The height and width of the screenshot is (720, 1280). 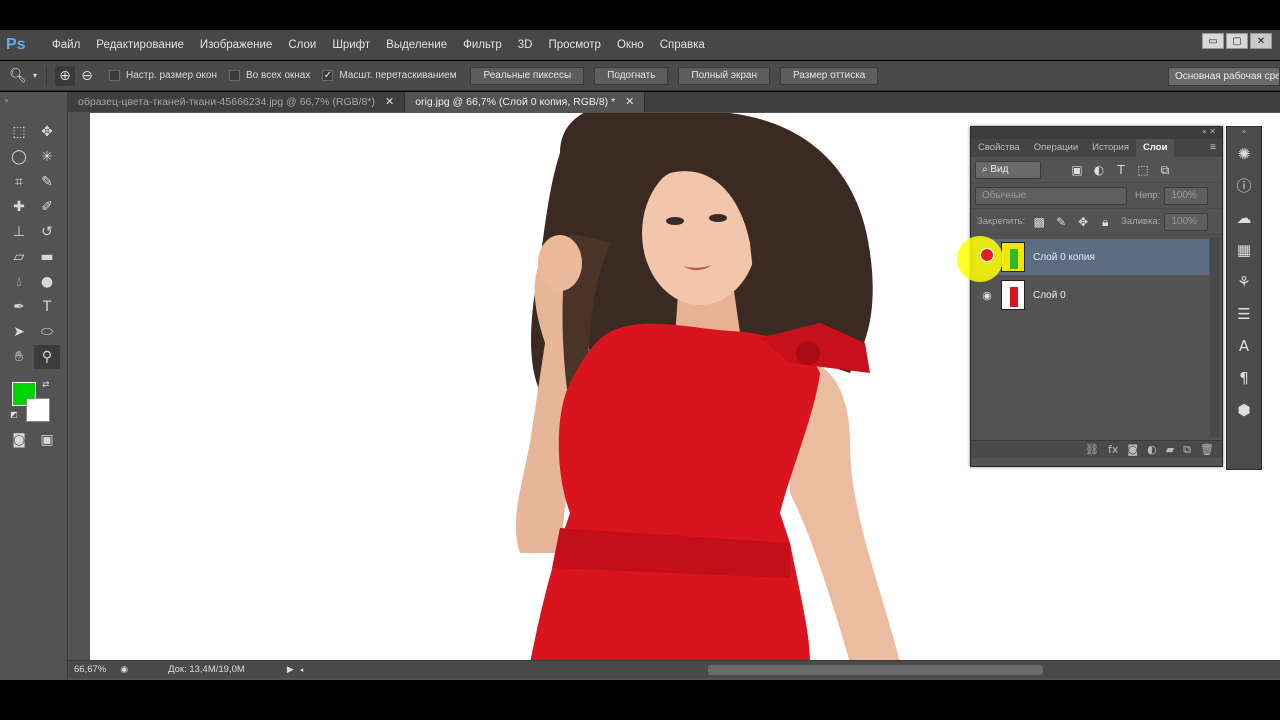 What do you see at coordinates (46, 385) in the screenshot?
I see `swap-colors-icon: ⇄` at bounding box center [46, 385].